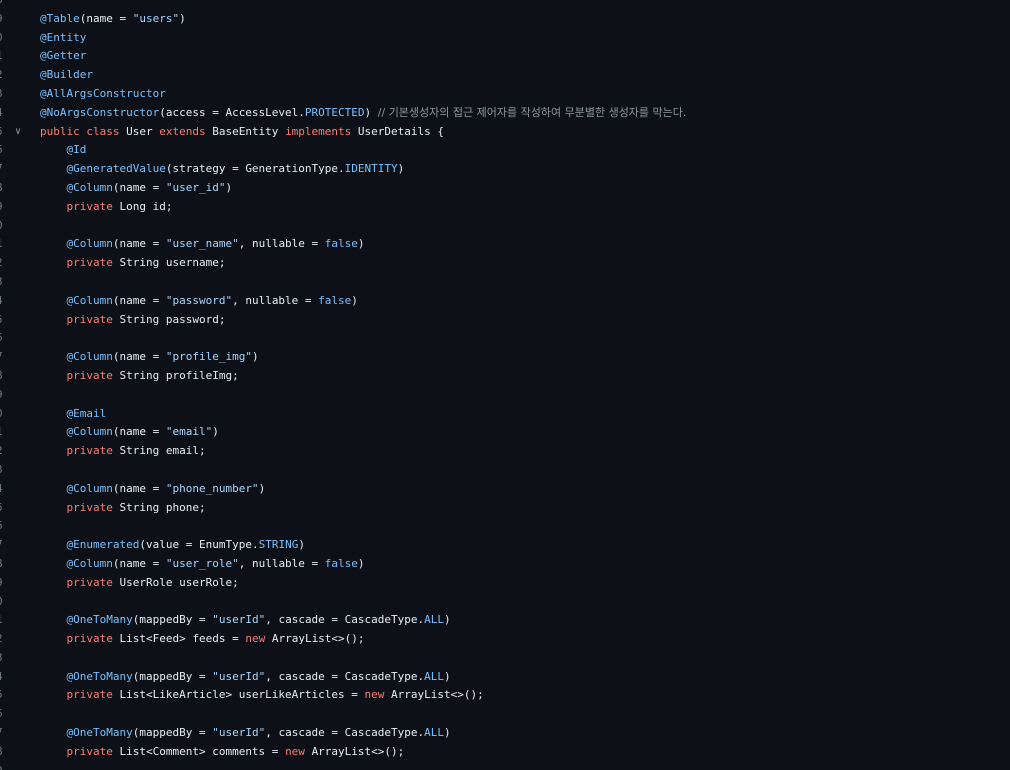 This screenshot has width=1010, height=770. I want to click on code-line: 2 @Builder, so click(505, 75).